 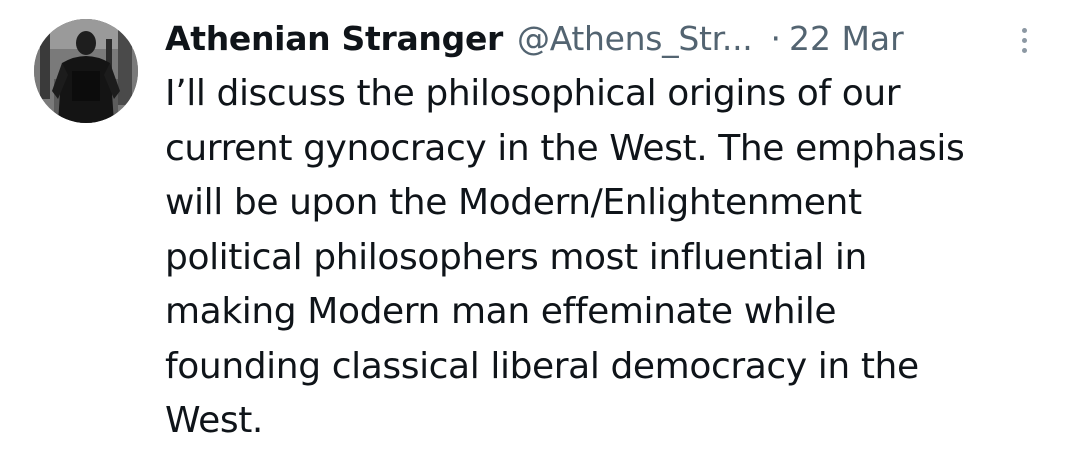 I want to click on tweet-timestamp: 22 Mar, so click(x=846, y=39).